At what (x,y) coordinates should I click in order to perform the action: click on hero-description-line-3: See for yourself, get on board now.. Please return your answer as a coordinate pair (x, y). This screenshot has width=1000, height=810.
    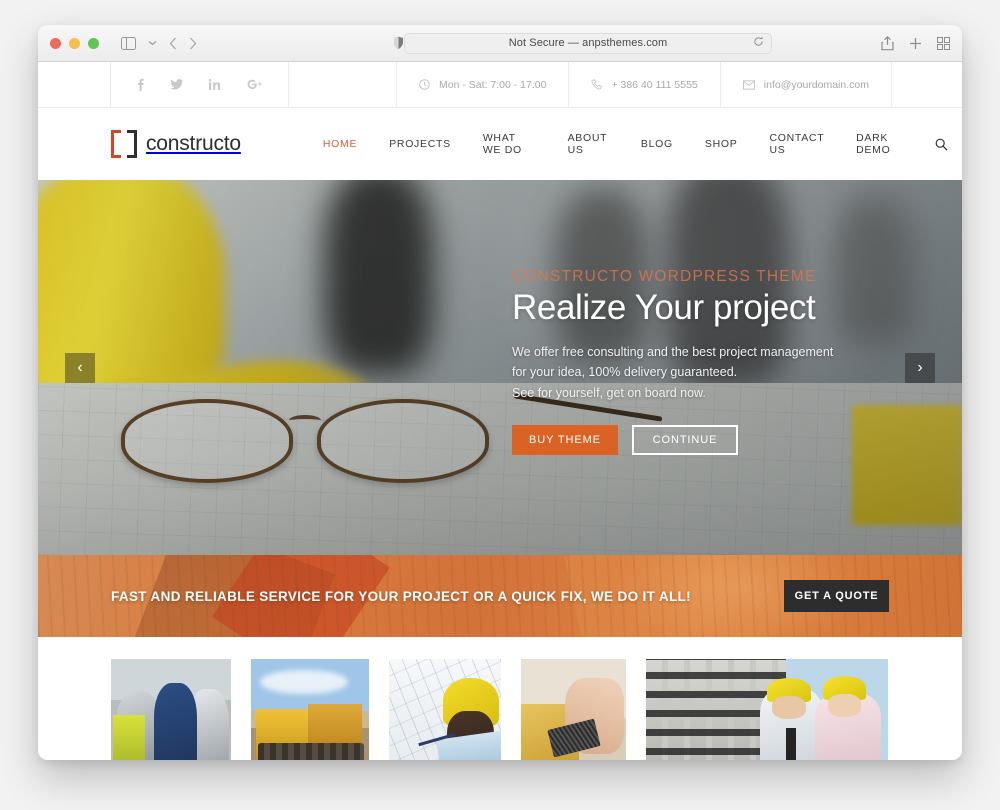
    Looking at the image, I should click on (609, 392).